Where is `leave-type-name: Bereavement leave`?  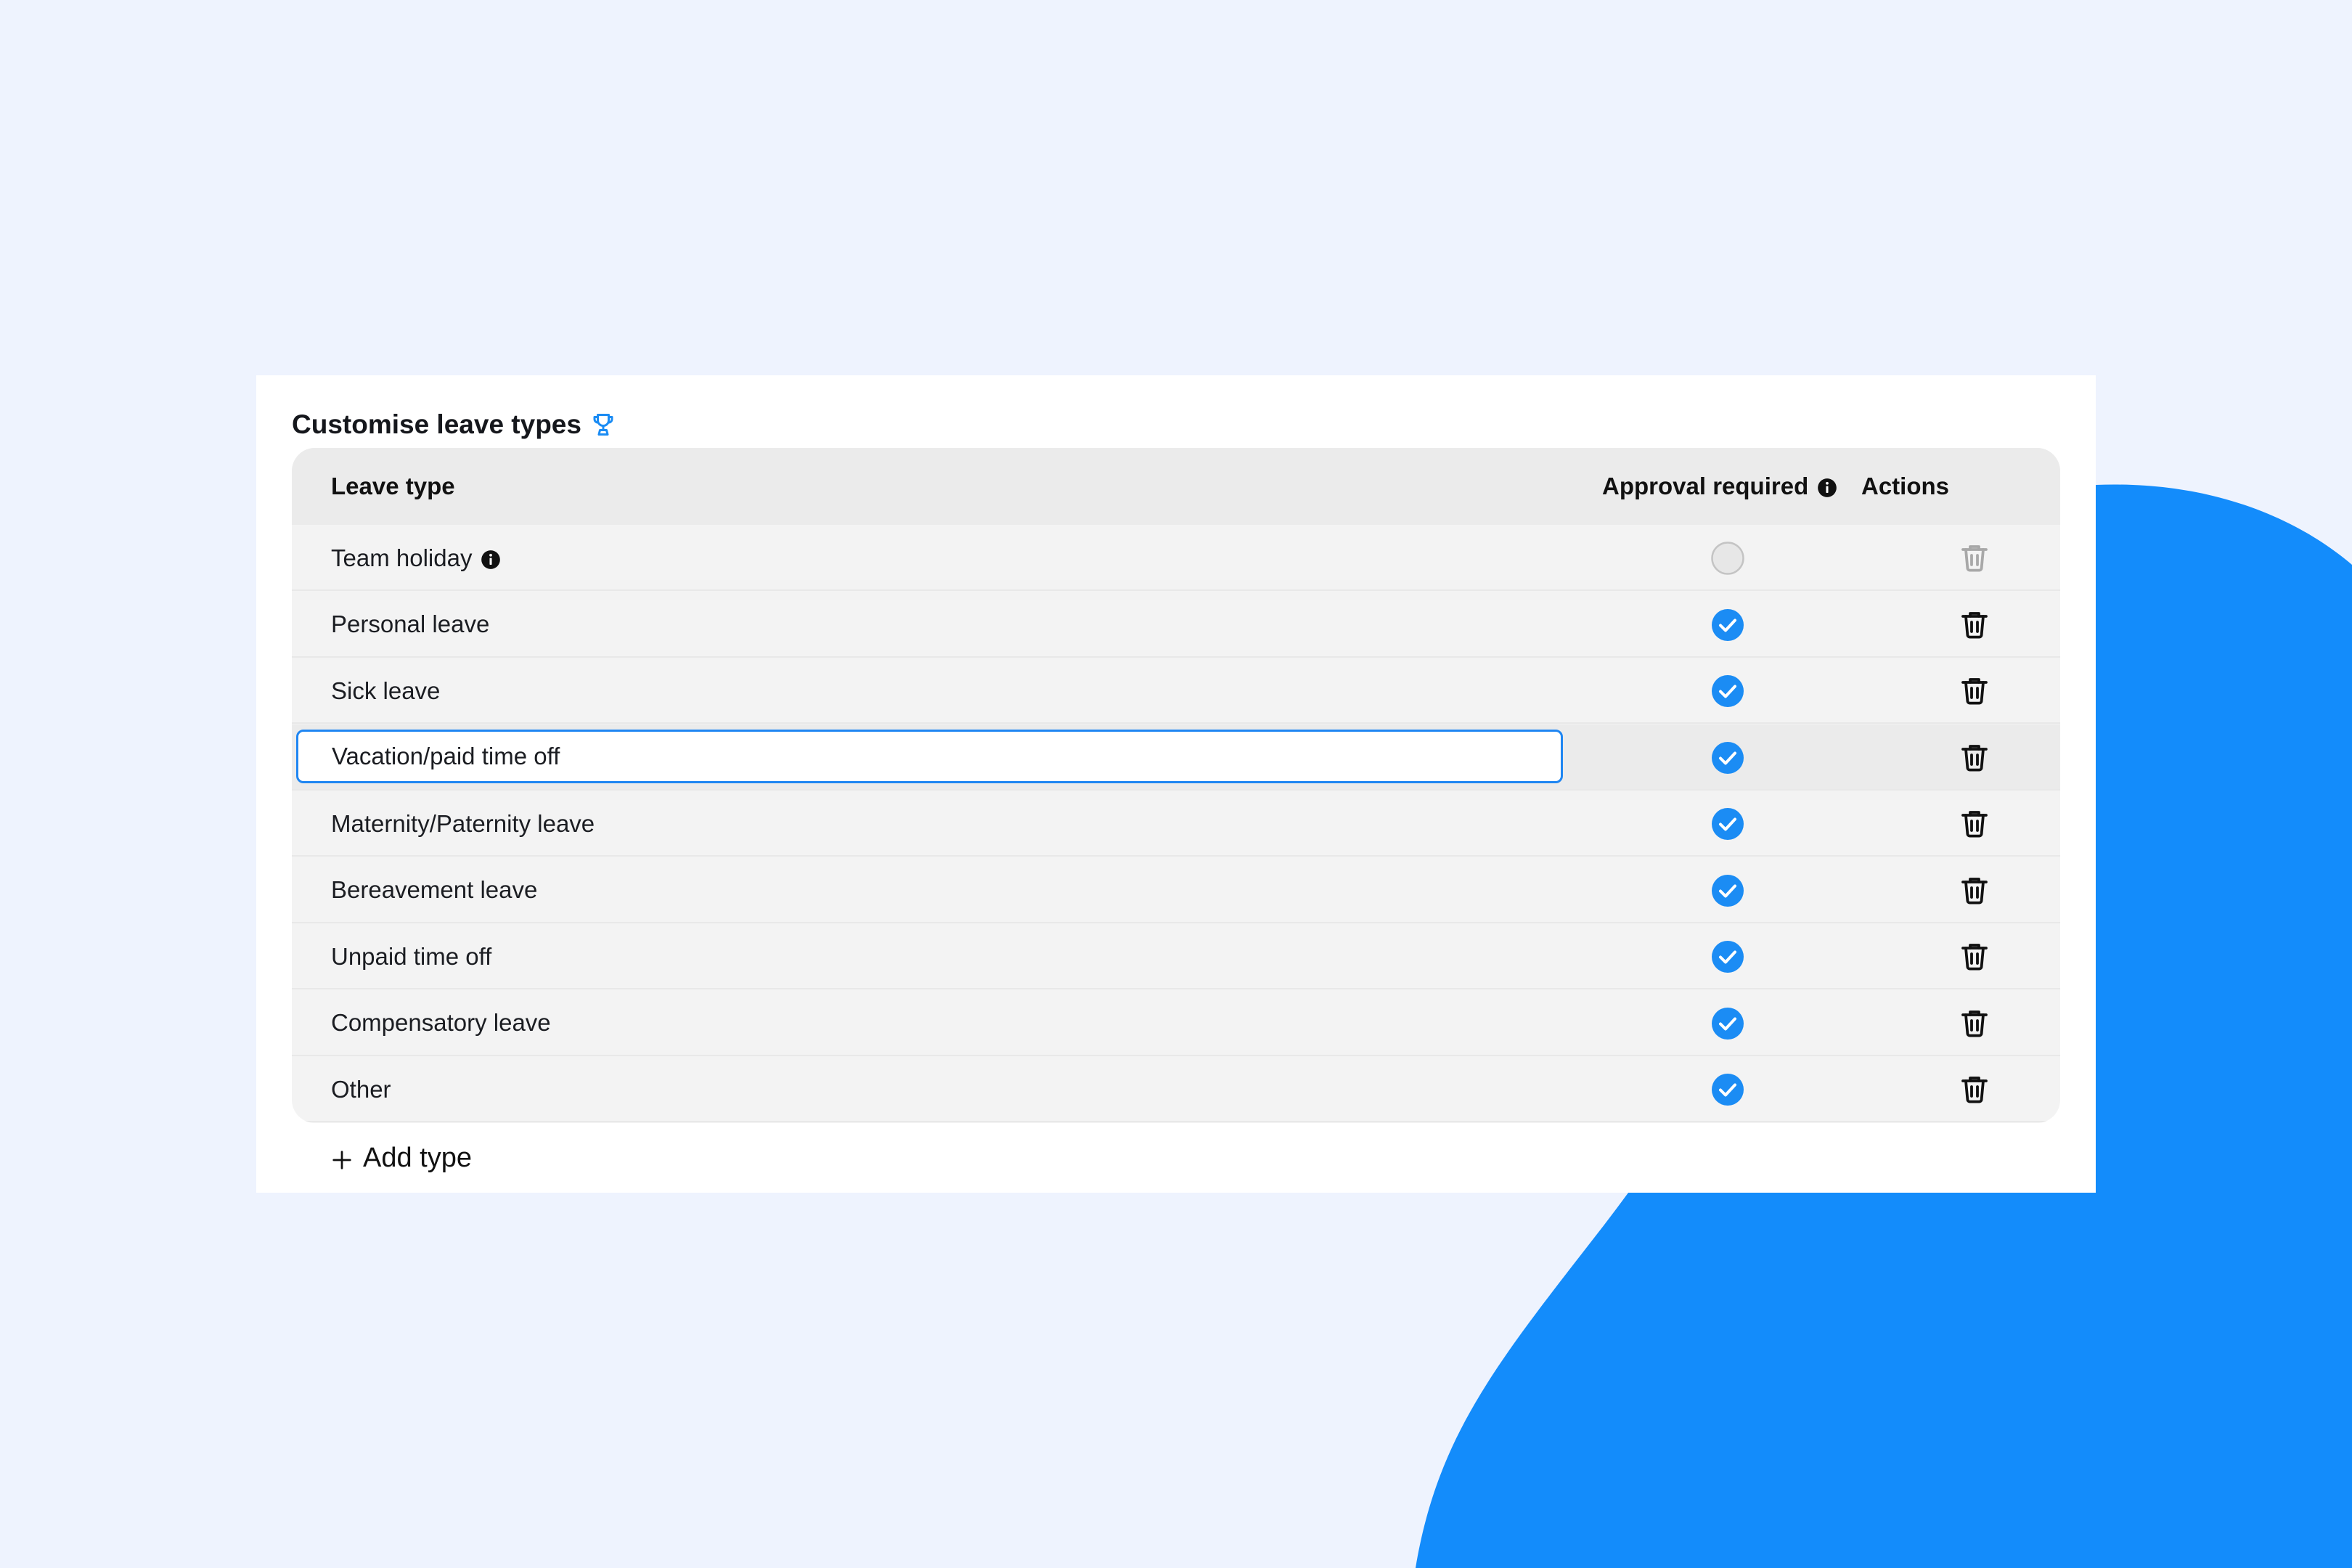 leave-type-name: Bereavement leave is located at coordinates (435, 889).